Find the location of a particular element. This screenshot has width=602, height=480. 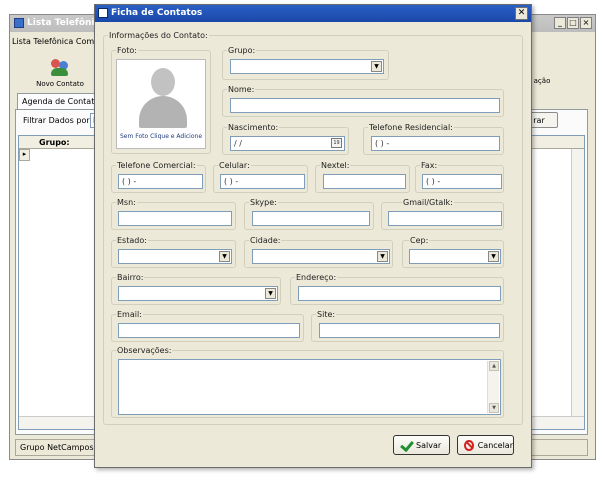

obs-scrollbar: ▲ ▼ is located at coordinates (493, 387).